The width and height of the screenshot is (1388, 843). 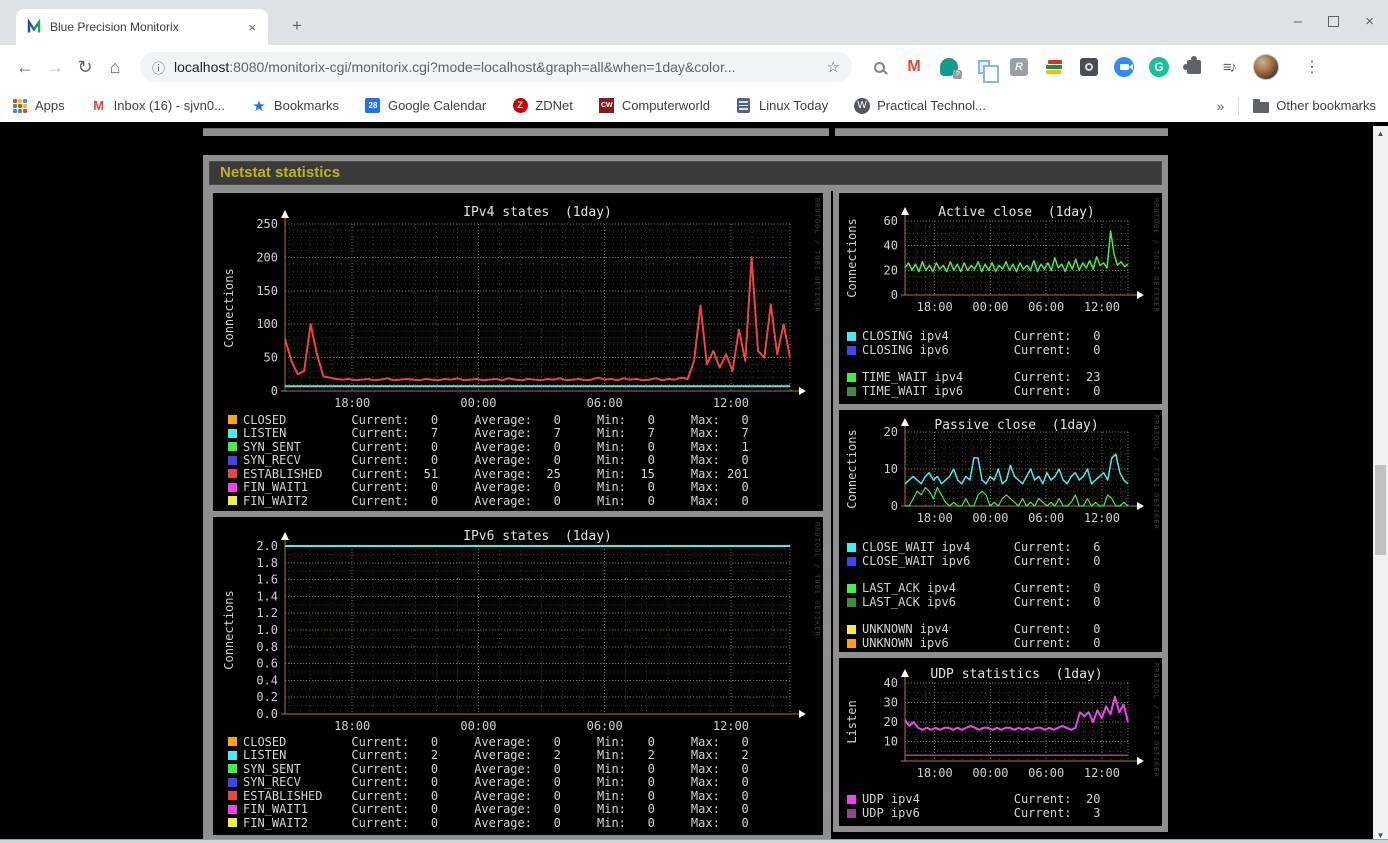 What do you see at coordinates (891, 742) in the screenshot?
I see `svg-text: 10` at bounding box center [891, 742].